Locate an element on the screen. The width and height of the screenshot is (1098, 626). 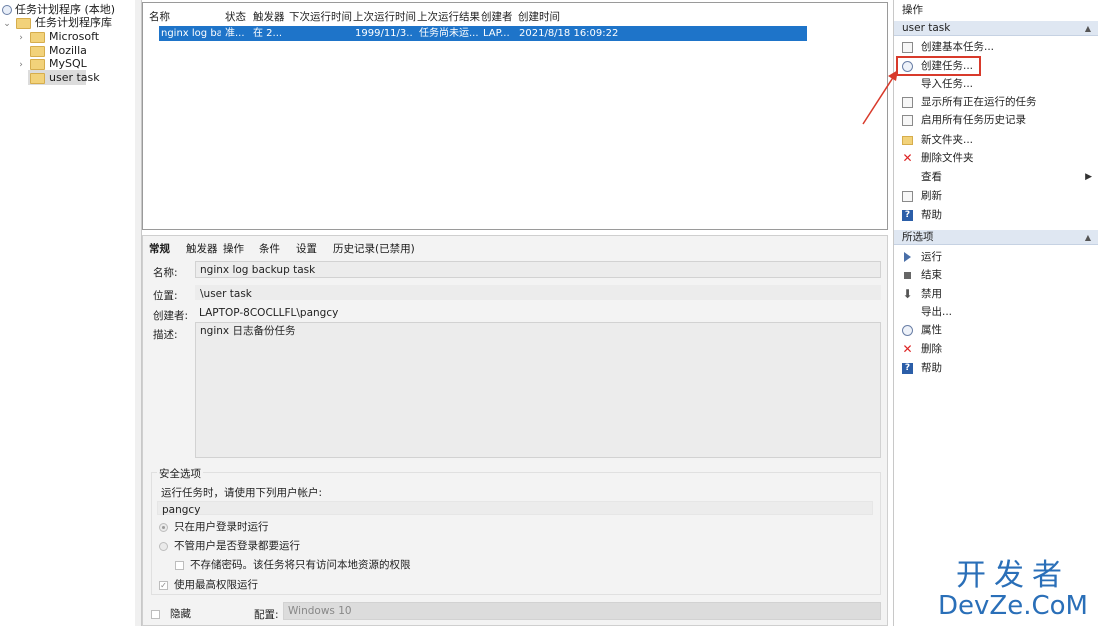
properties-button: 属性 is located at coordinates (922, 330).